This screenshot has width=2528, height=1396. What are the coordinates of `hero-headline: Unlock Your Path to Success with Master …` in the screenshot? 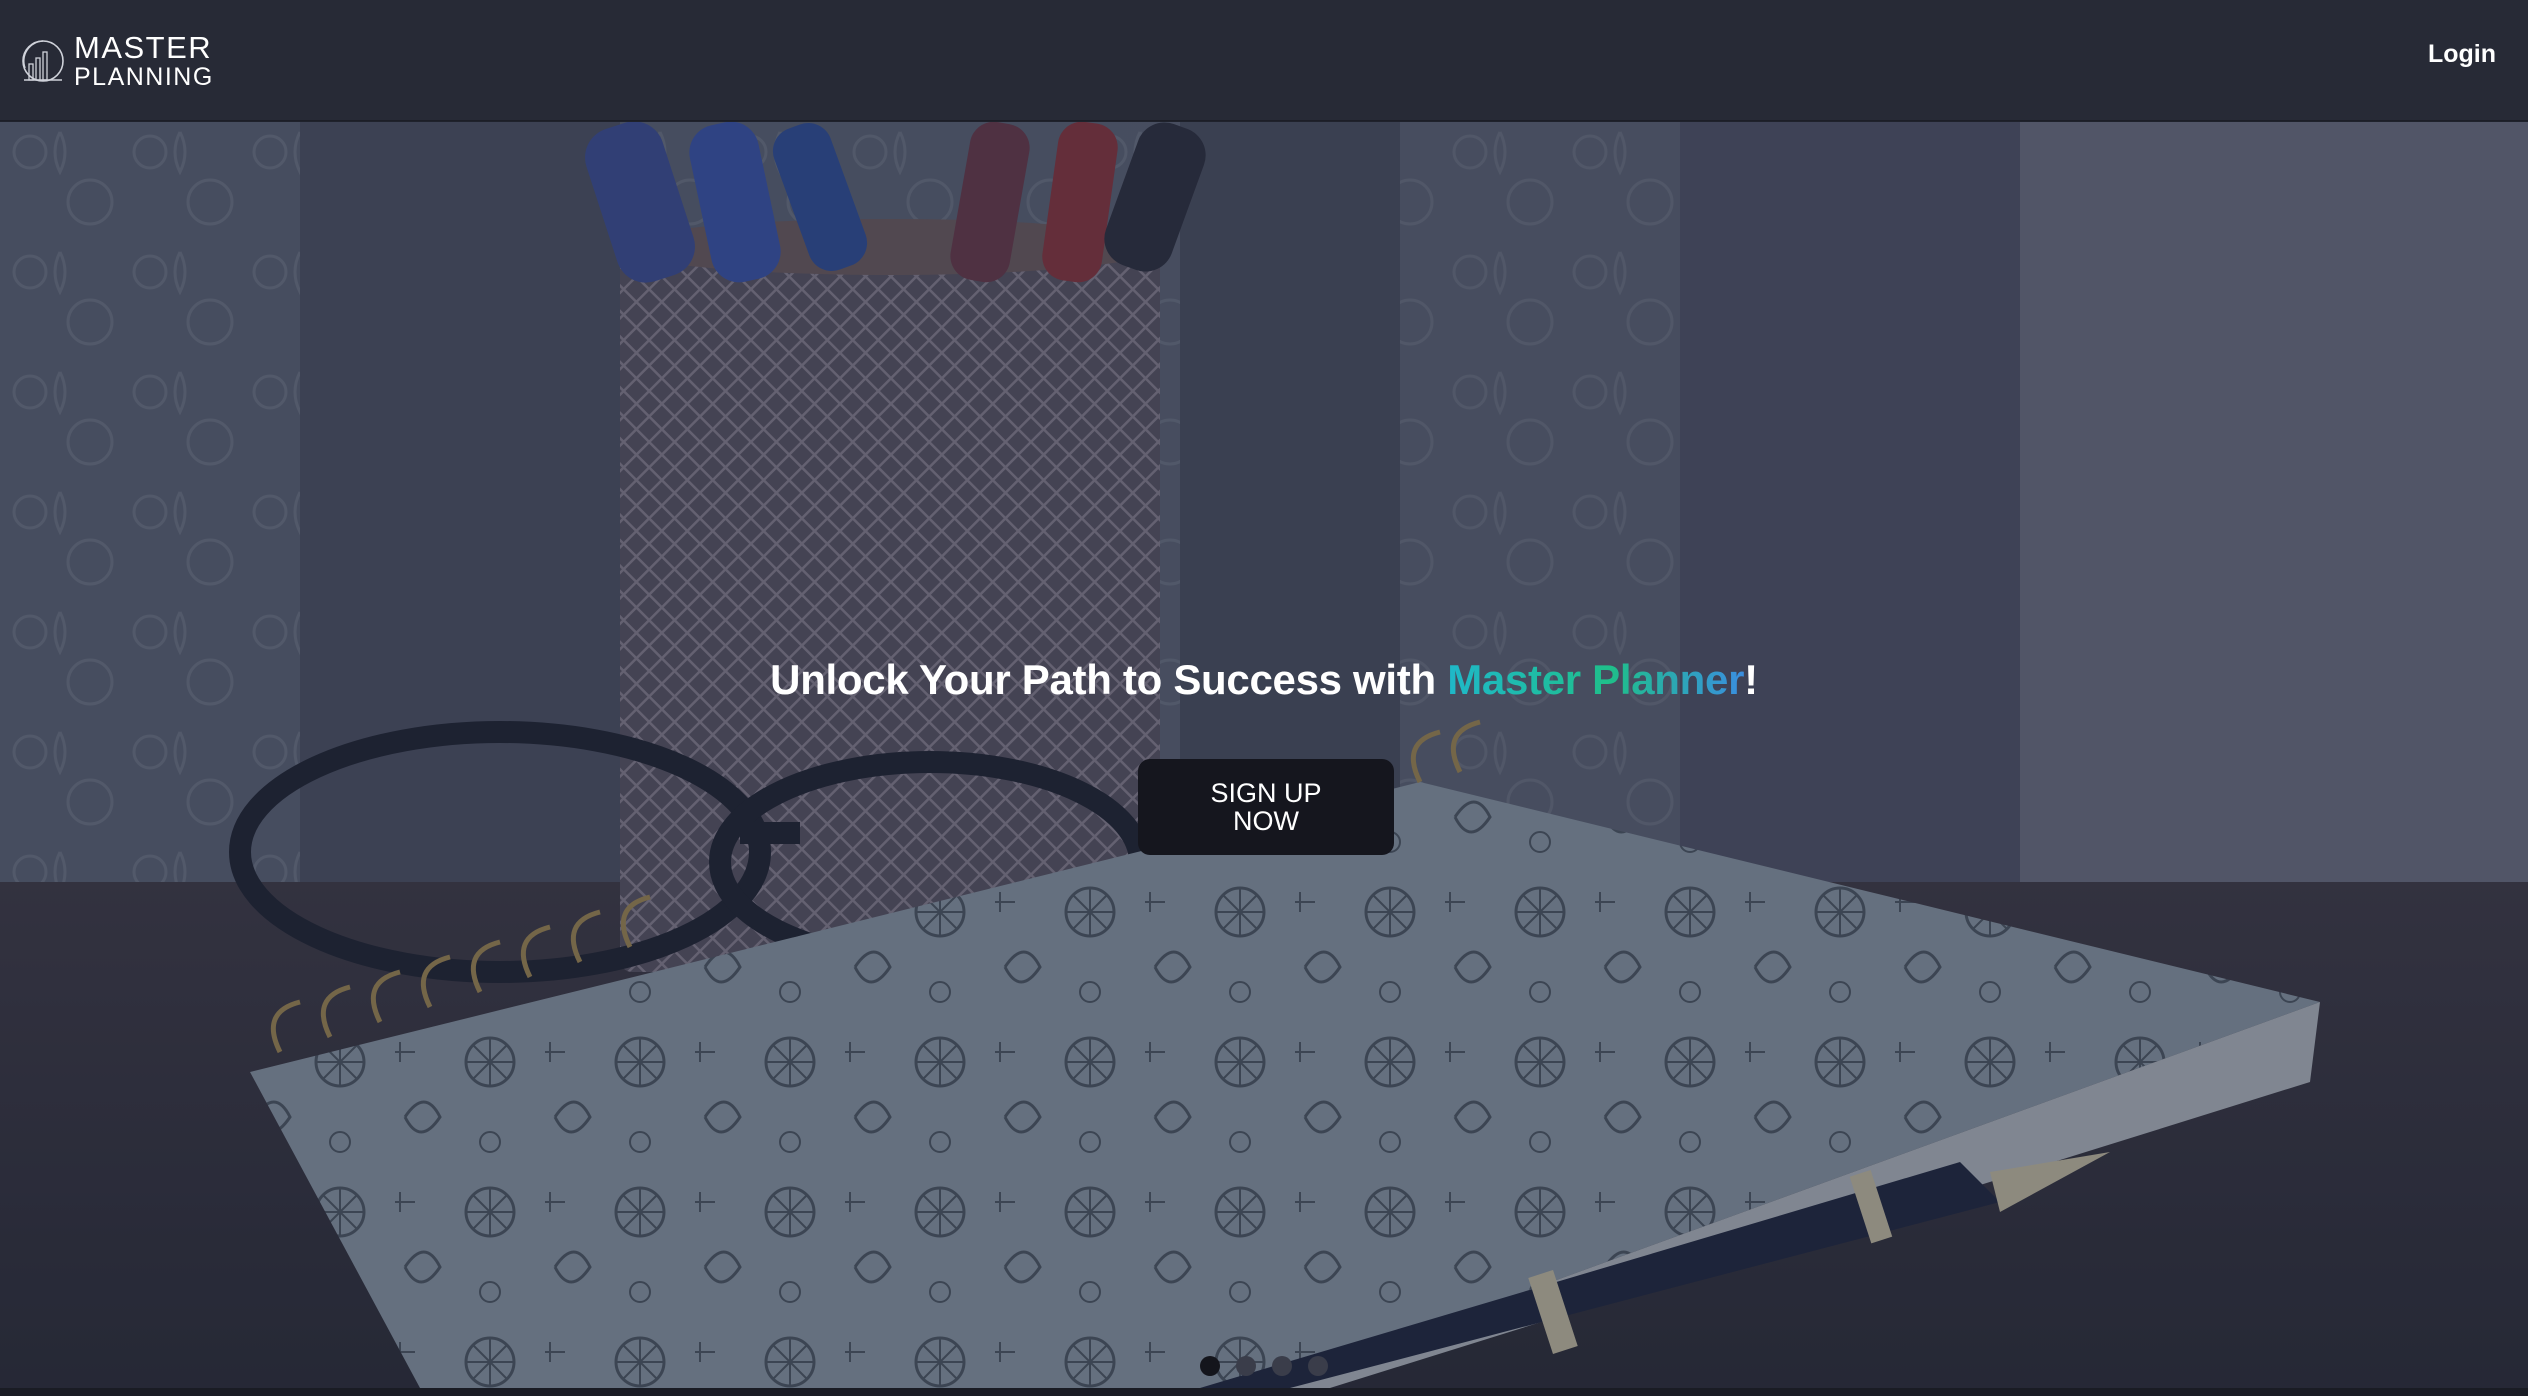 It's located at (1264, 680).